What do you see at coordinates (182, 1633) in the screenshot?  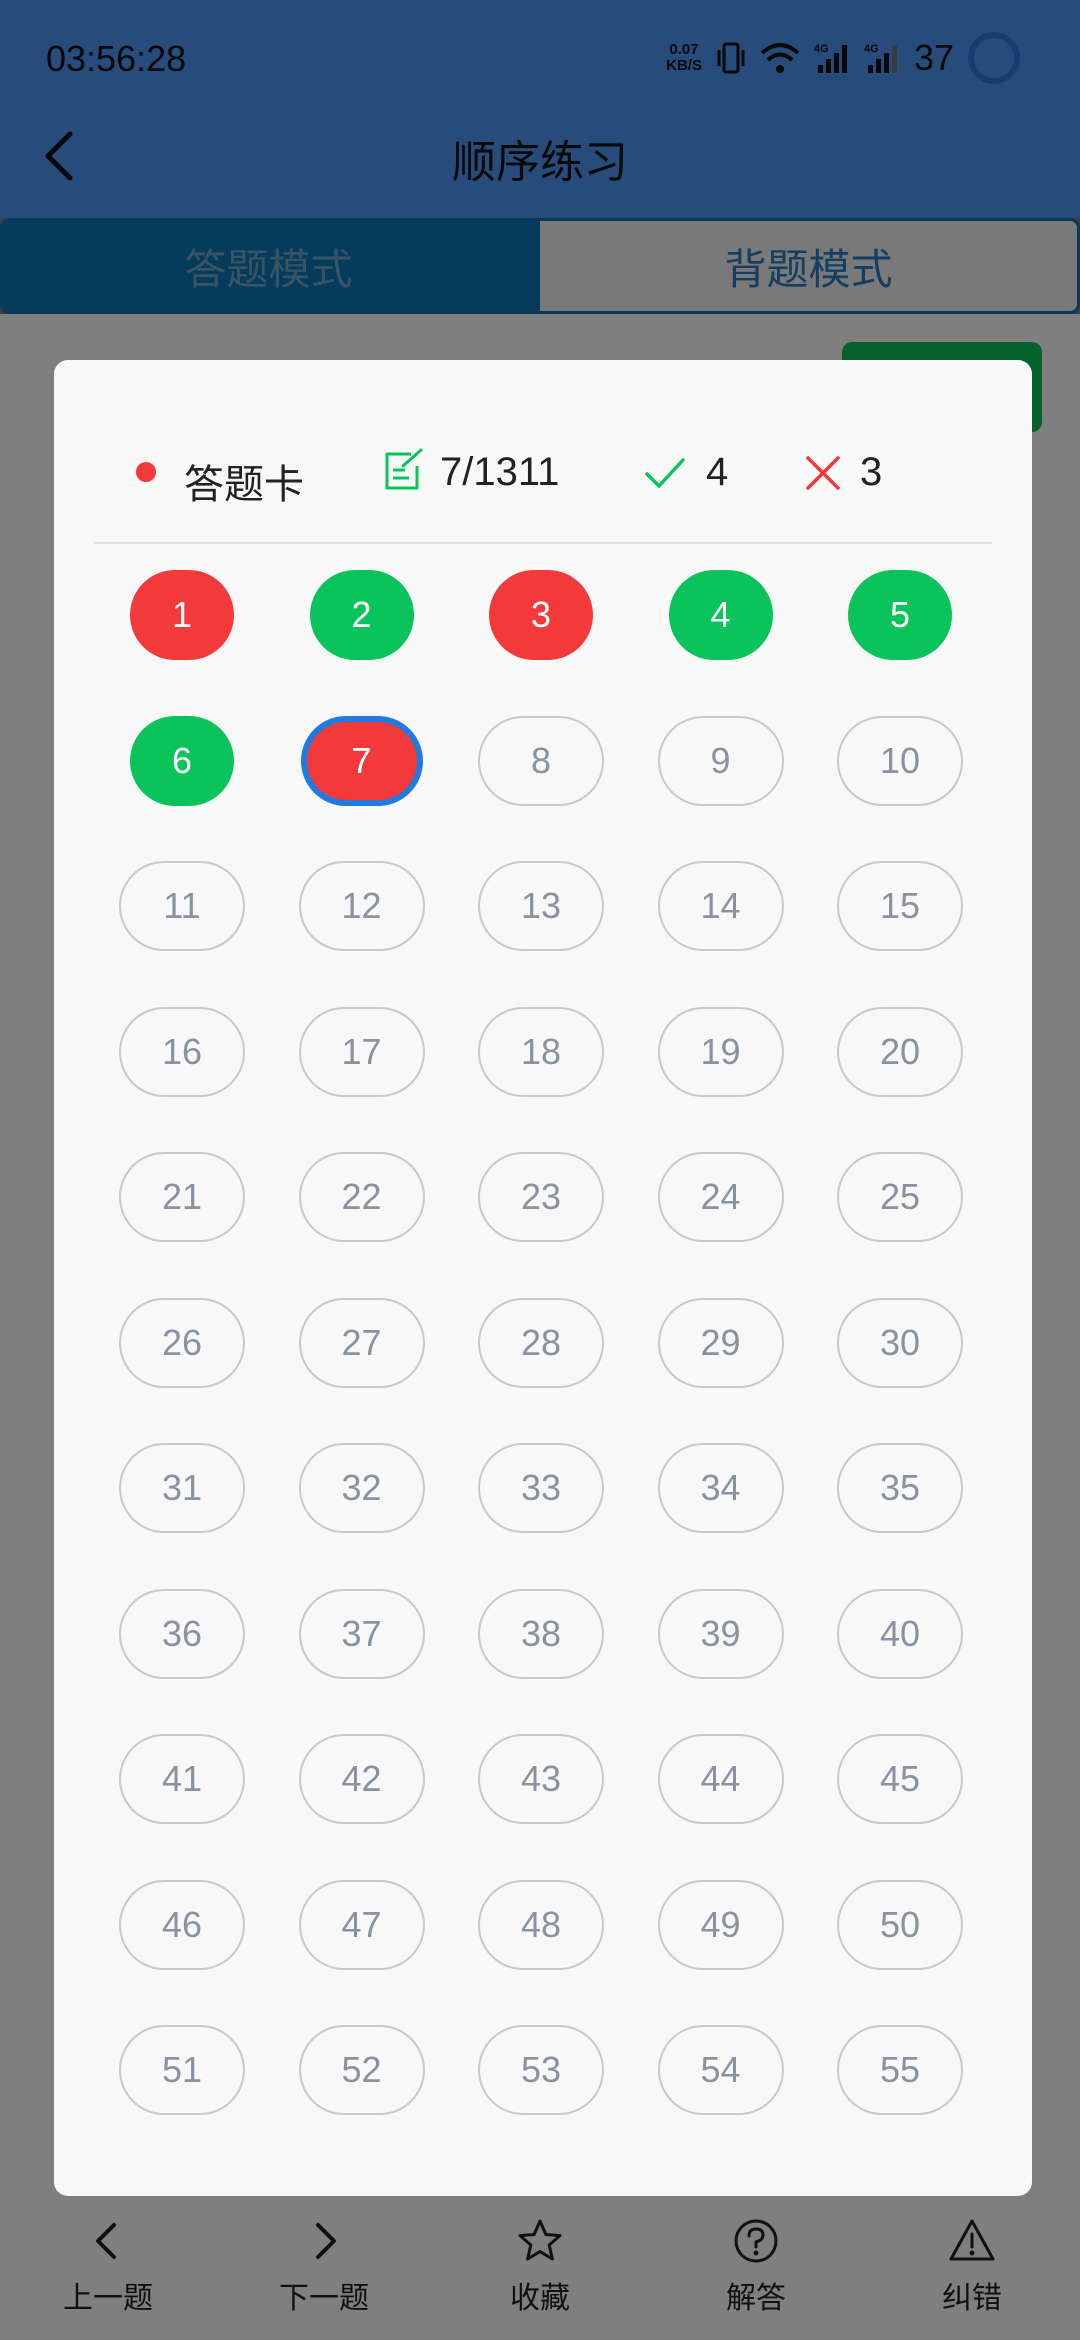 I see `question-number-button: 36` at bounding box center [182, 1633].